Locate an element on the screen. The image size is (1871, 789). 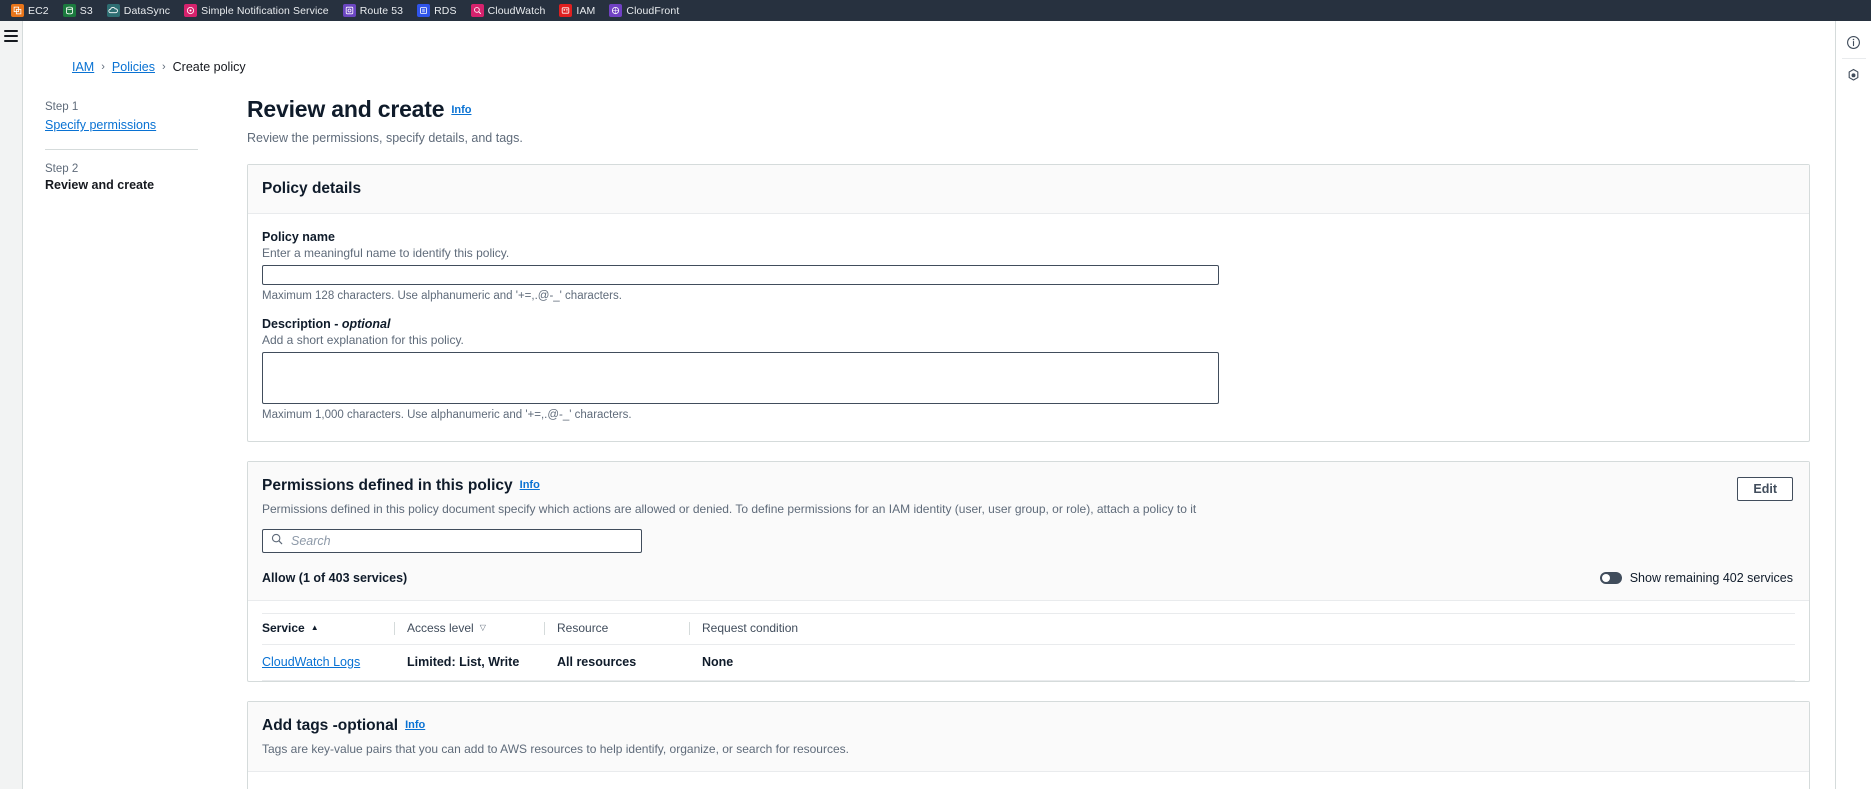
bookmark-ec2: EC2 is located at coordinates (30, 10).